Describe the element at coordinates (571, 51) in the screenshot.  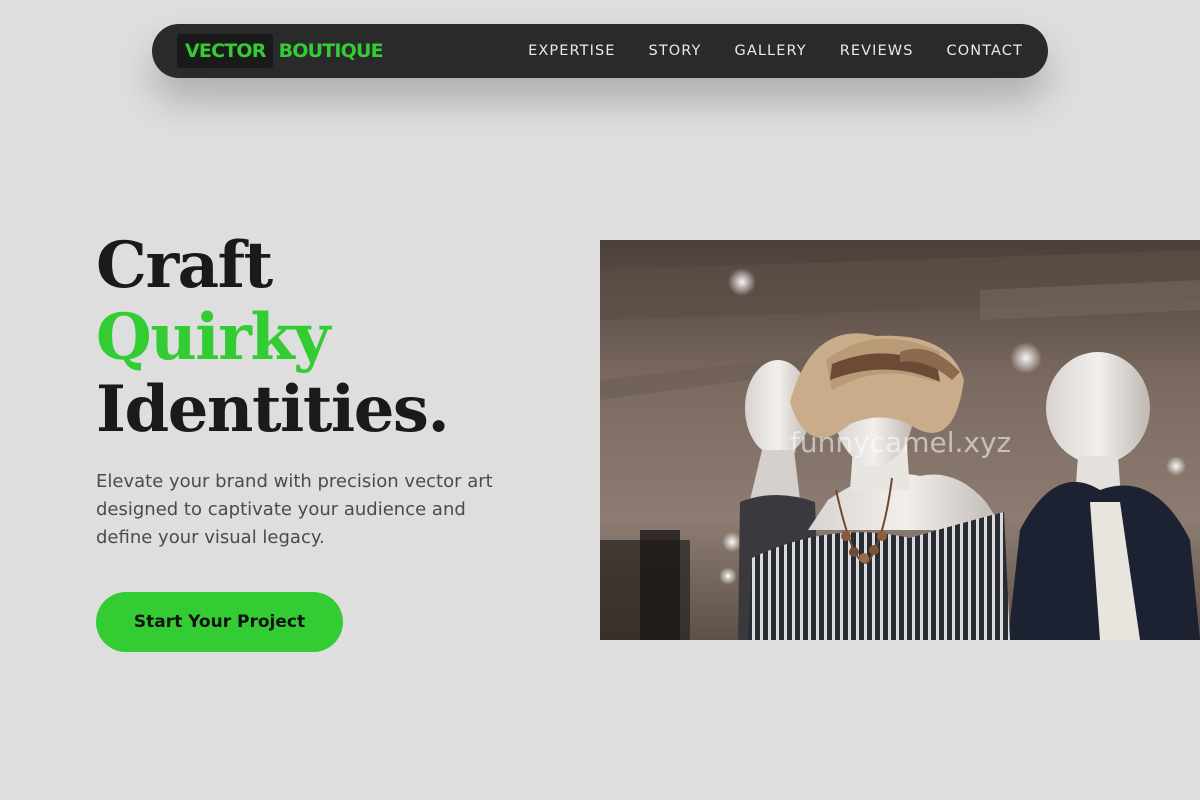
I see `nav-item-expertise: EXPERTISE` at that location.